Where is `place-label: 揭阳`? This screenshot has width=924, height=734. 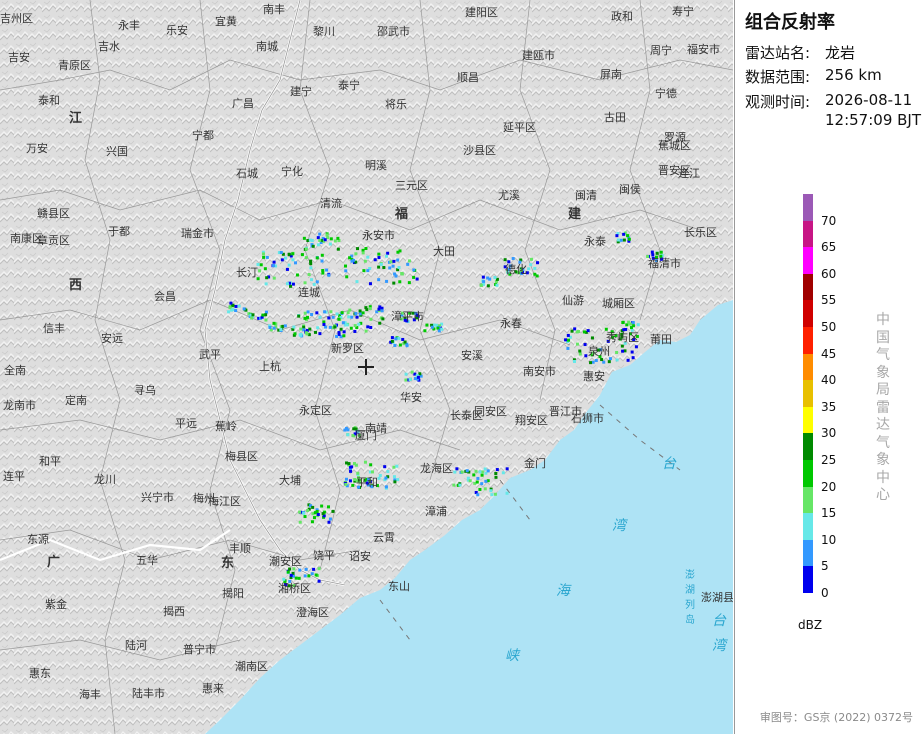
place-label: 揭阳 is located at coordinates (233, 593).